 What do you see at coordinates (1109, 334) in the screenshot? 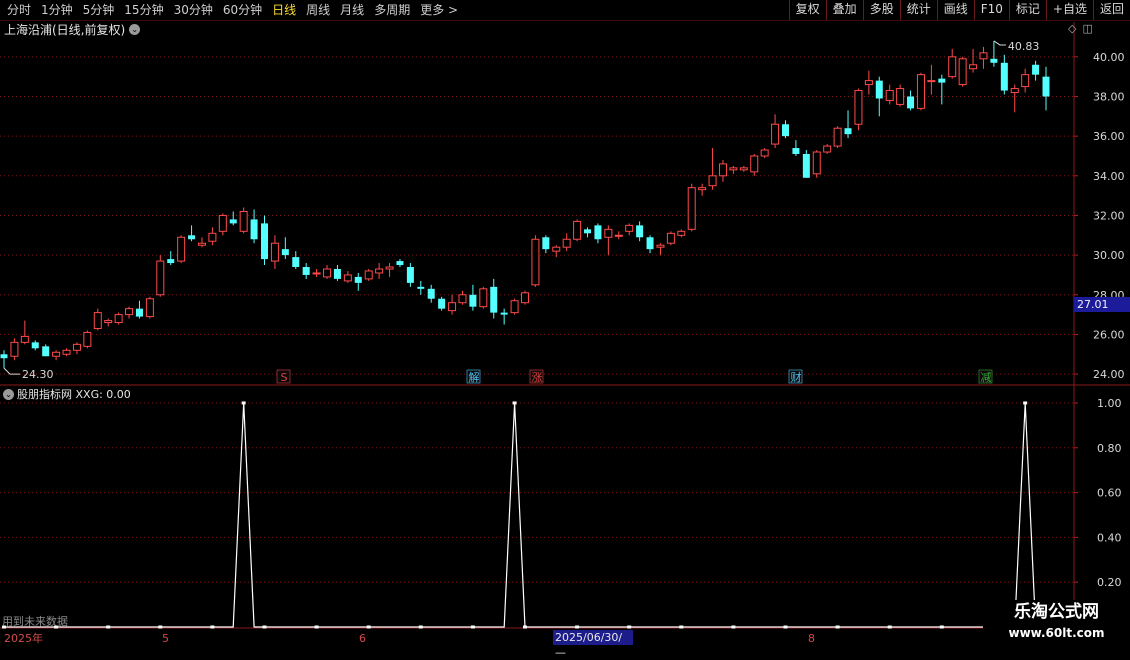
I see `y-tick-label: 26.00` at bounding box center [1109, 334].